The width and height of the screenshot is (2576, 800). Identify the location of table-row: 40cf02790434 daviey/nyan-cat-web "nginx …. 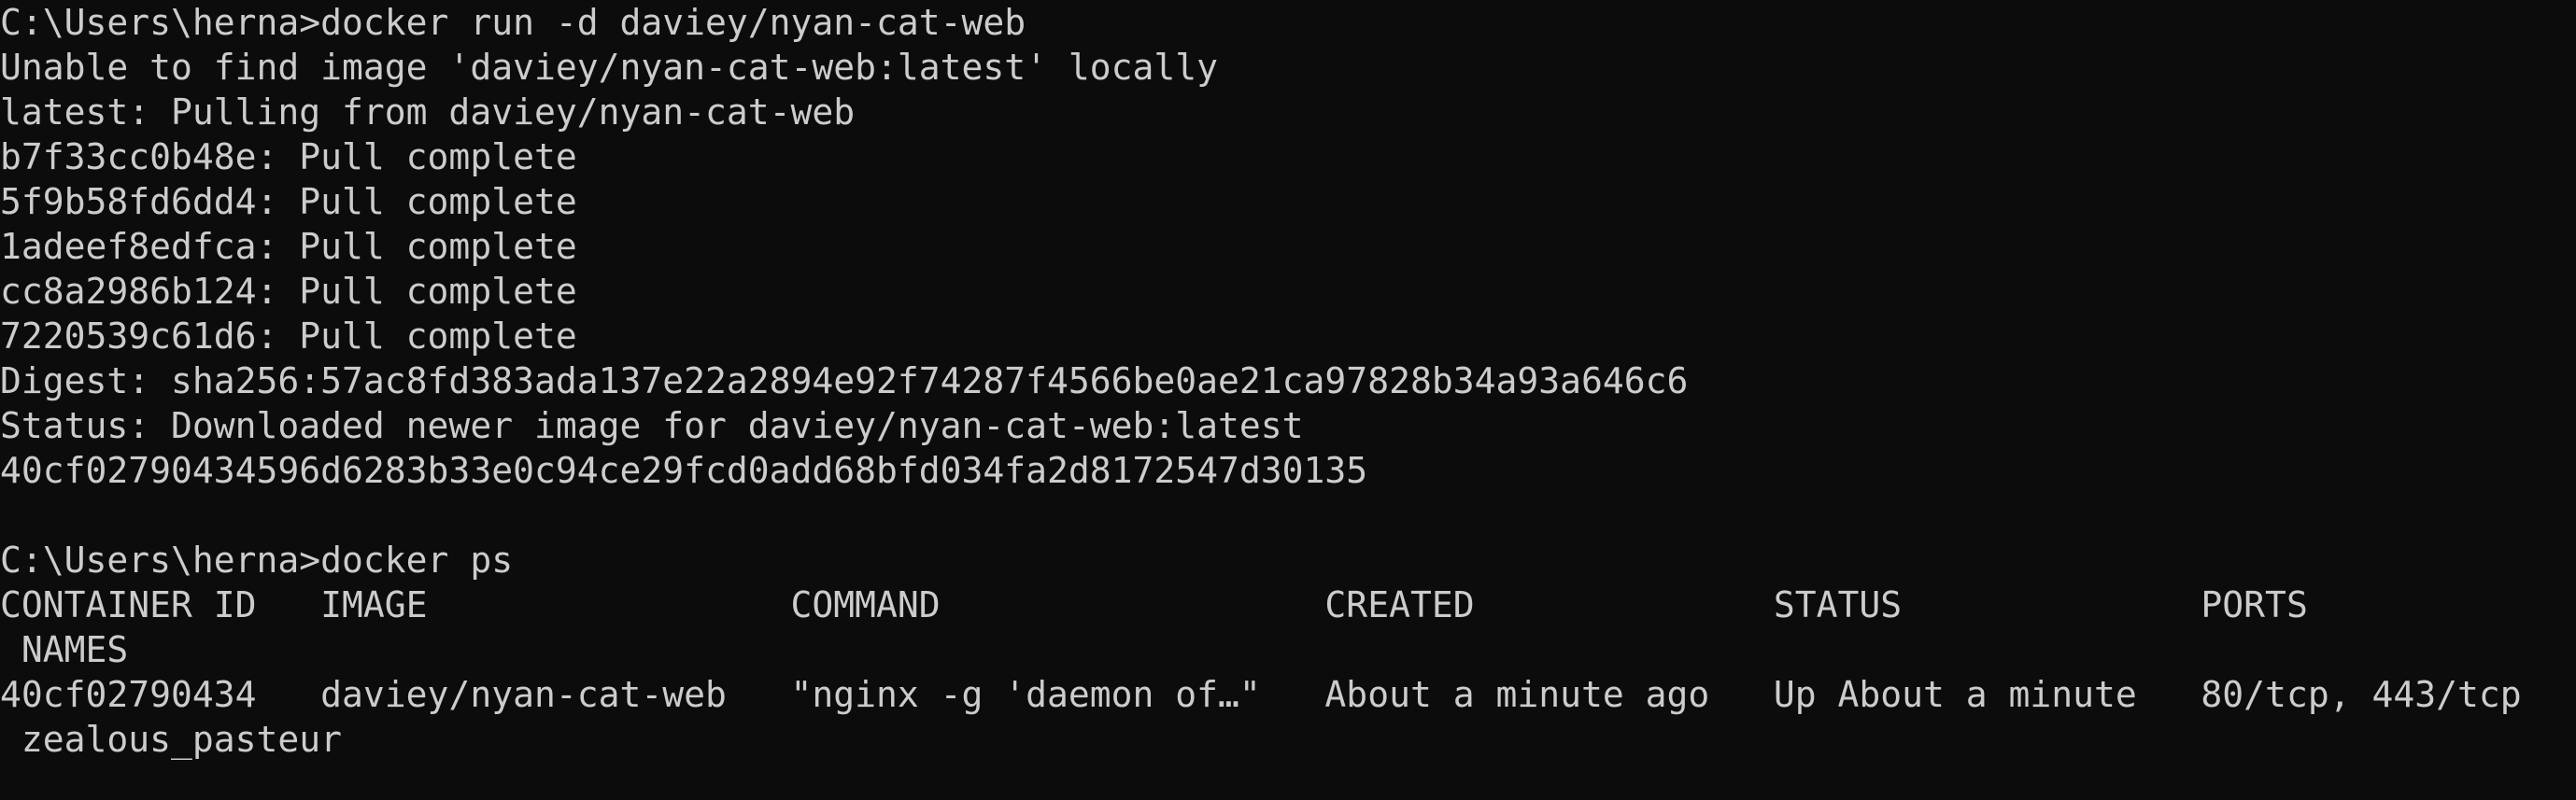
(1261, 694).